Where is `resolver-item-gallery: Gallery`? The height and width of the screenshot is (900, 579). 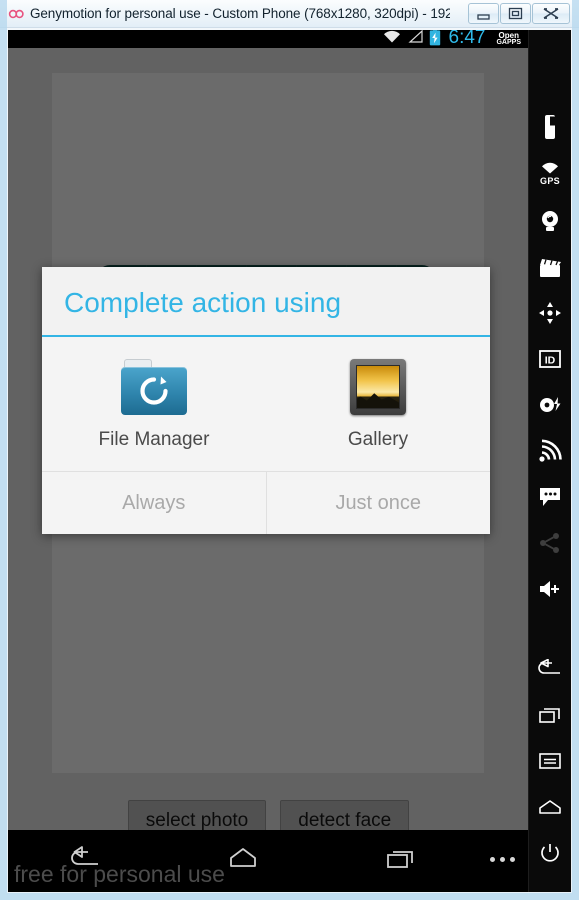
resolver-item-gallery: Gallery is located at coordinates (378, 405).